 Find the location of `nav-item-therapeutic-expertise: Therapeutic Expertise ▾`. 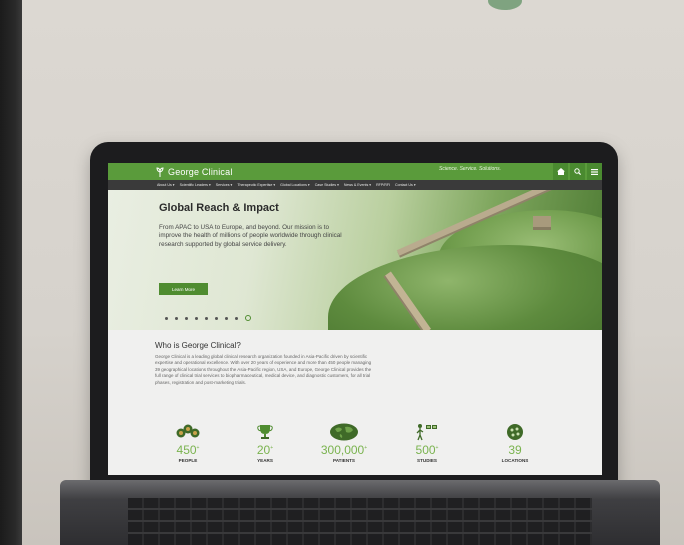

nav-item-therapeutic-expertise: Therapeutic Expertise ▾ is located at coordinates (256, 185).